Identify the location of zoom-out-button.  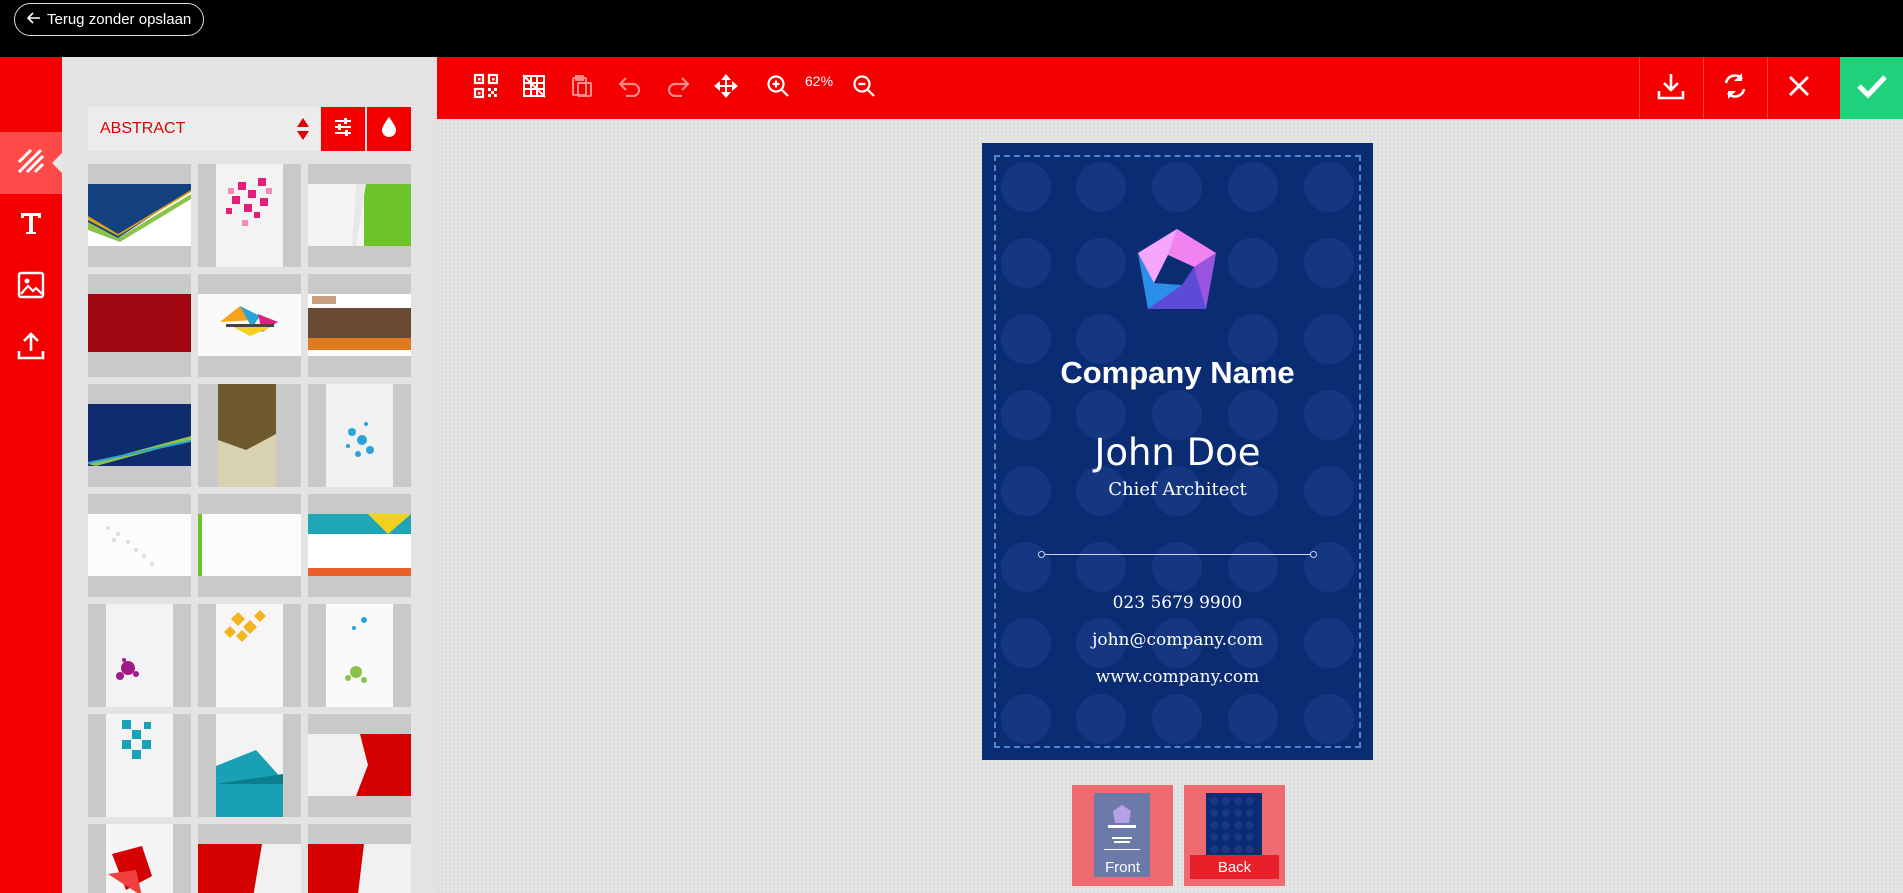
(864, 88).